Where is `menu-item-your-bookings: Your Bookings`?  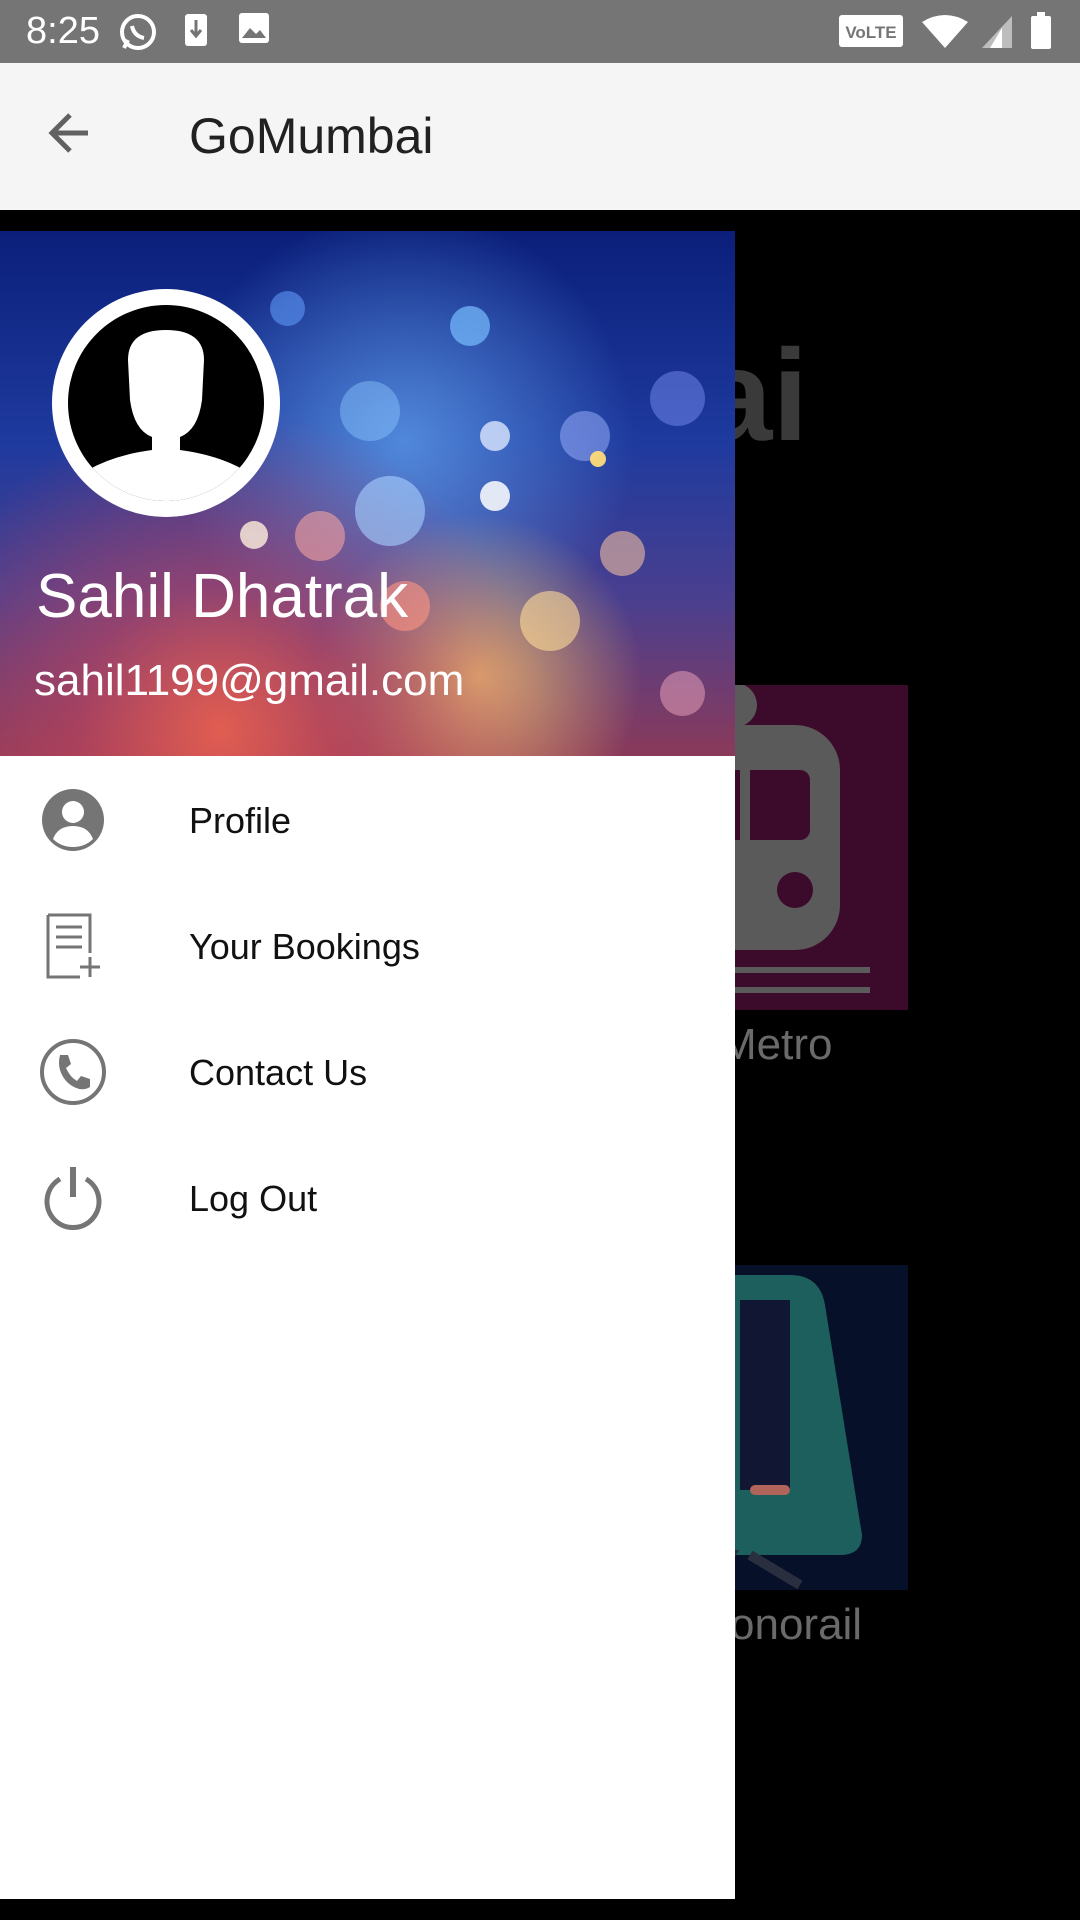 menu-item-your-bookings: Your Bookings is located at coordinates (367, 945).